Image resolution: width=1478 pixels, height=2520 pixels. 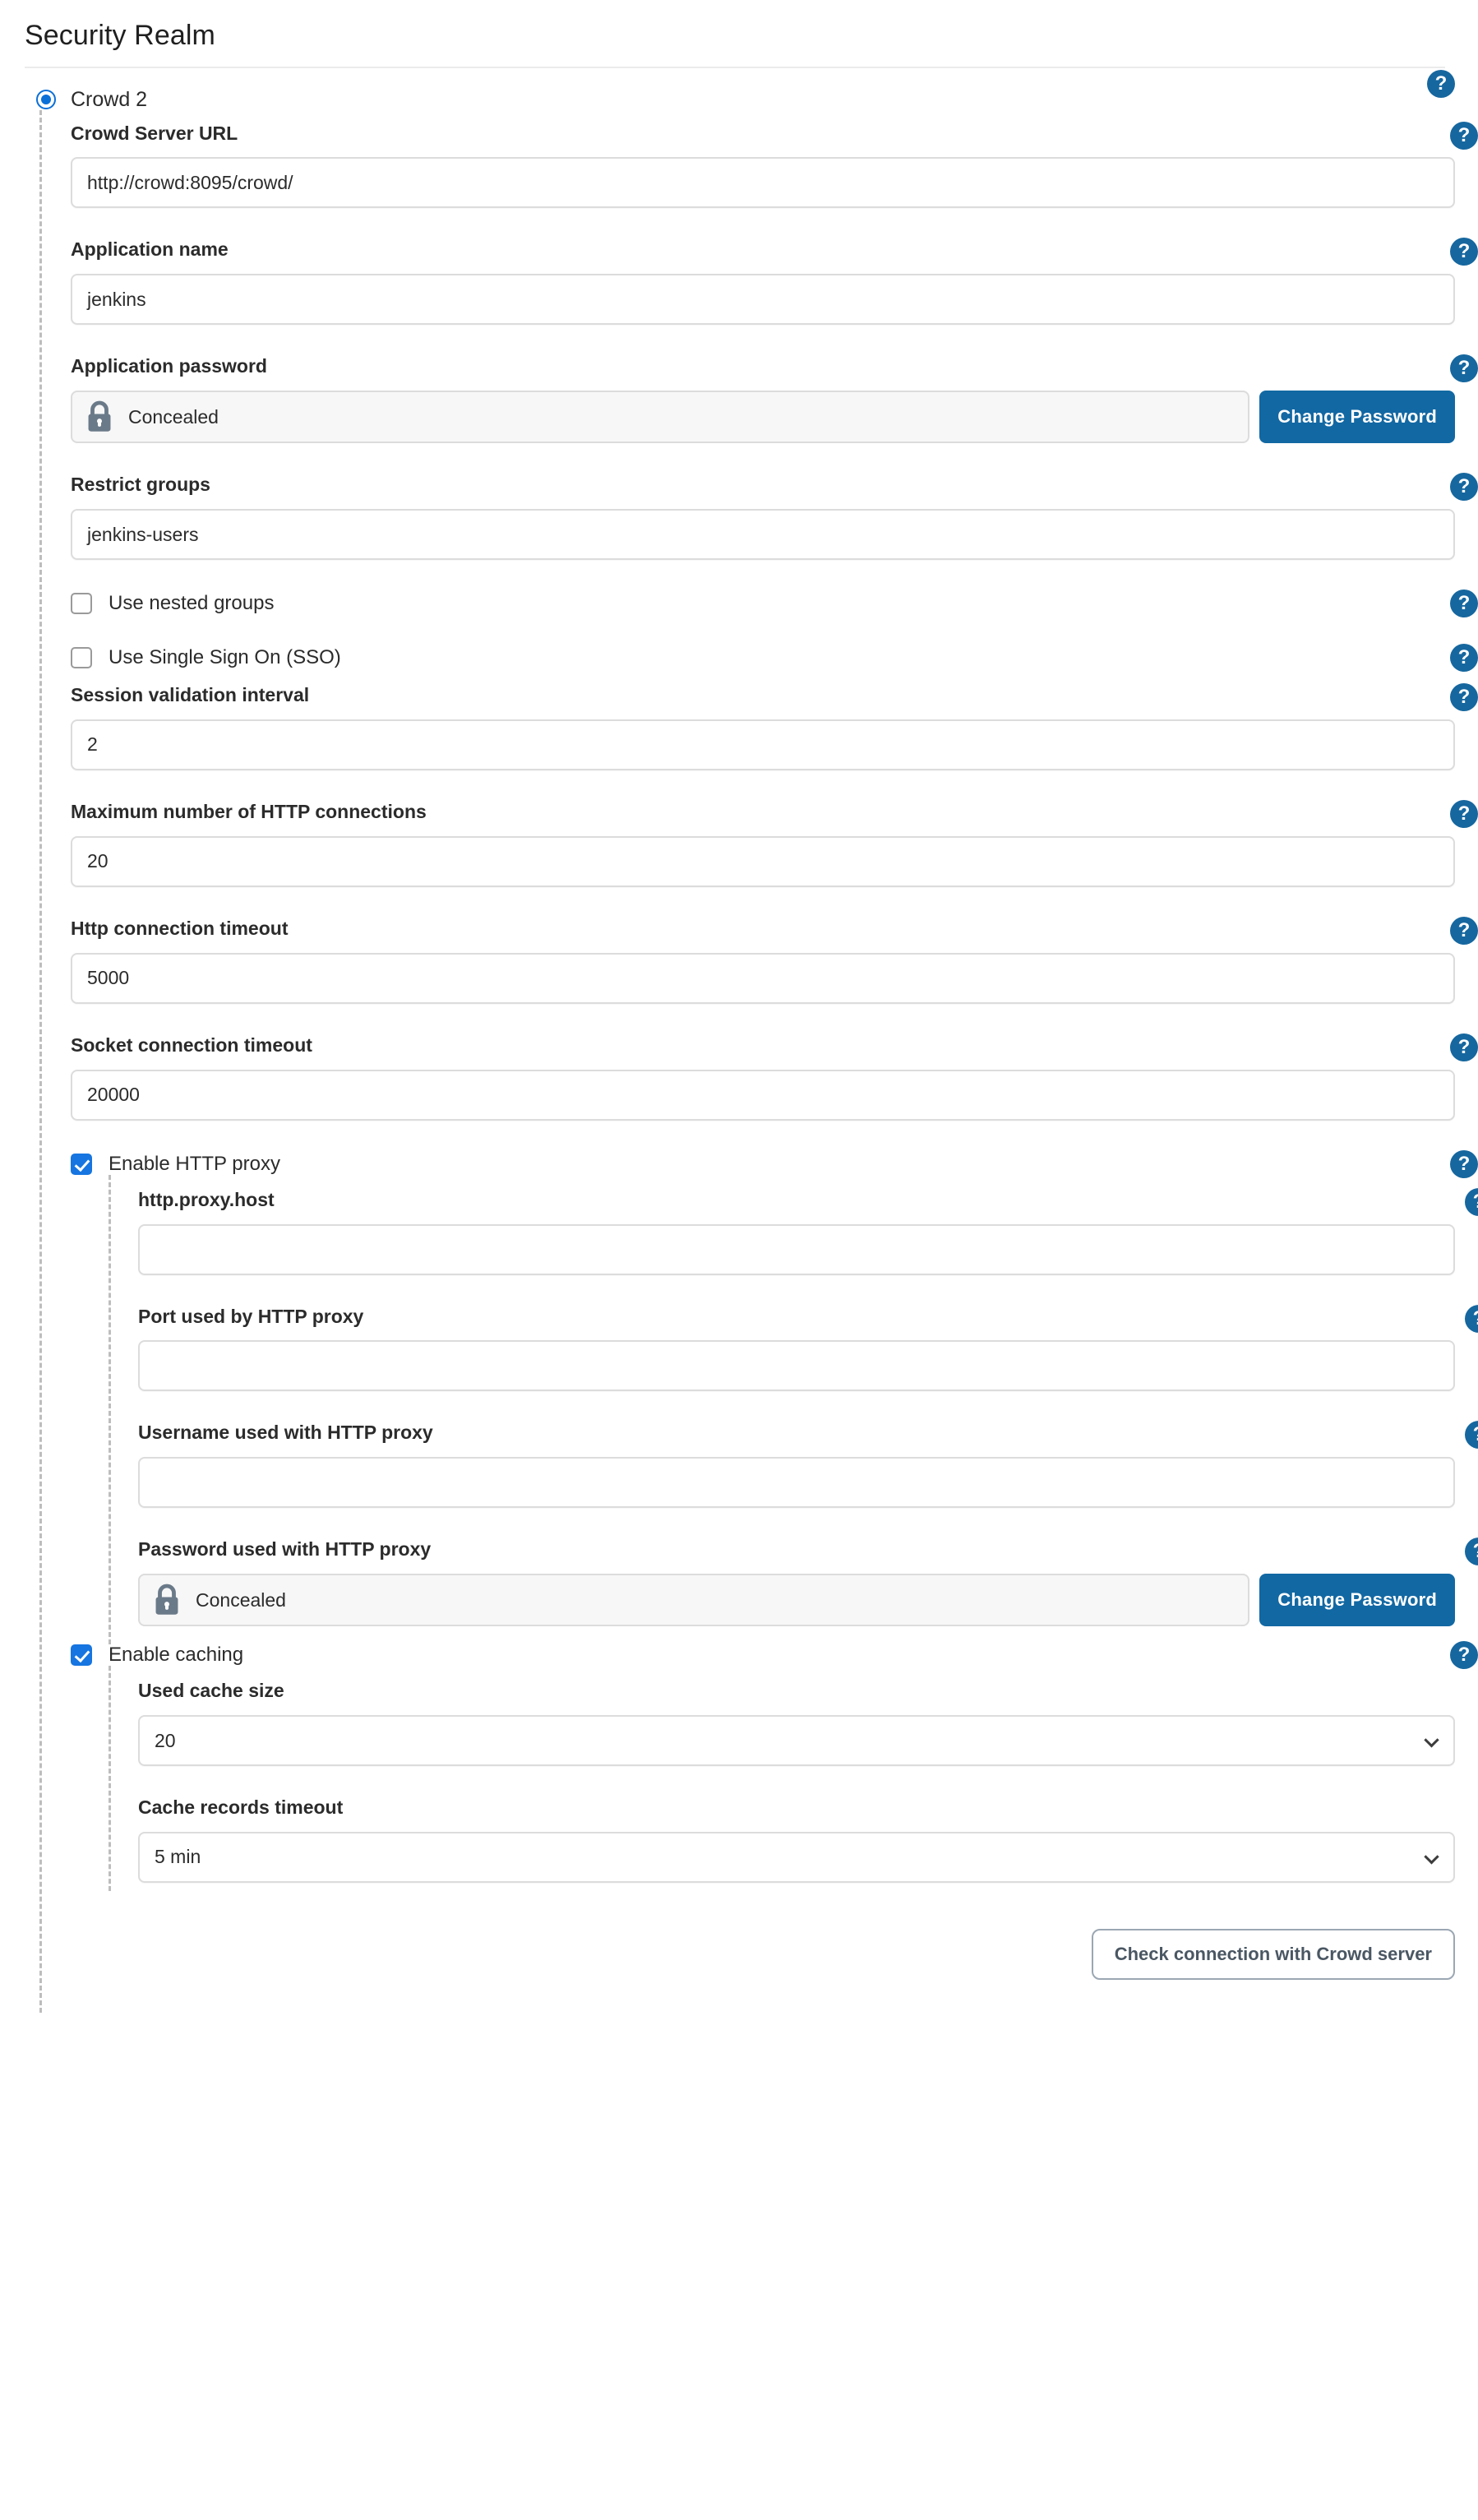 I want to click on help-icon-max-http-connections: ?, so click(x=1464, y=813).